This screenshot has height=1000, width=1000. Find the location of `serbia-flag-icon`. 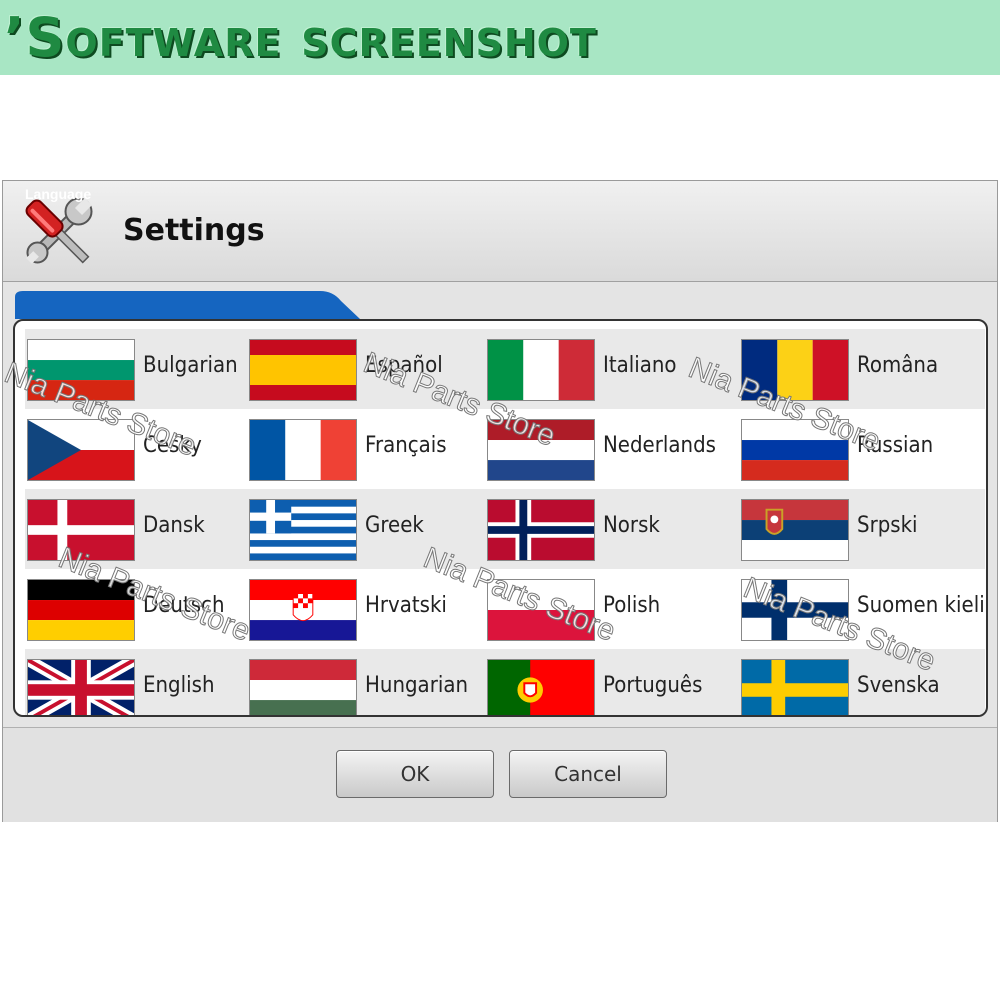

serbia-flag-icon is located at coordinates (795, 530).